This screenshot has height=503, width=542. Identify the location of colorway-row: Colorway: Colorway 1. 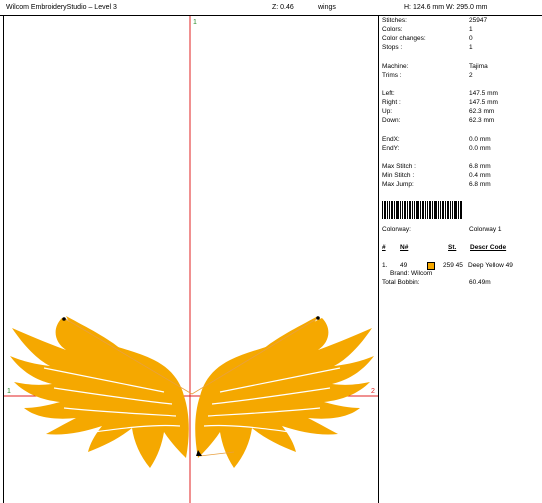
(442, 229).